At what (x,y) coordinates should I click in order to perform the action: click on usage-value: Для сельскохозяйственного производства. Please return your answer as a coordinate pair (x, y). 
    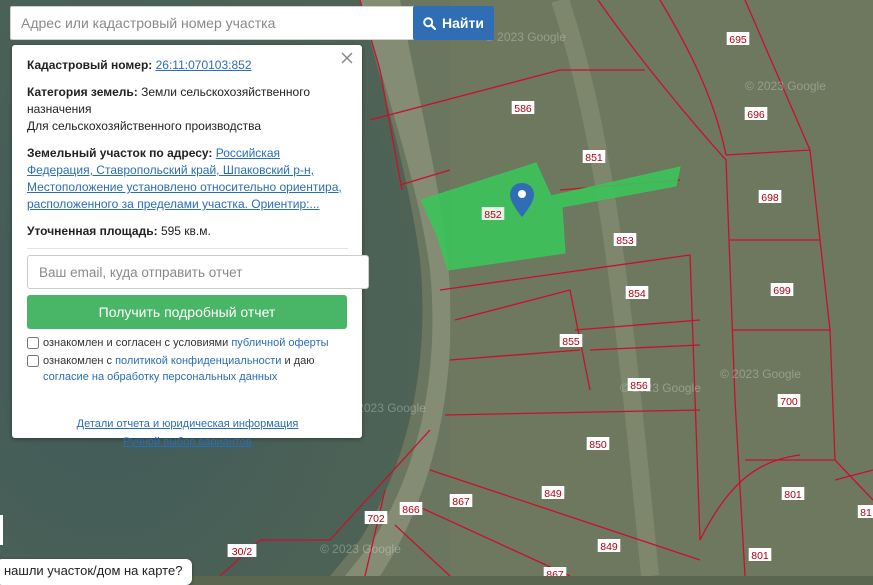
    Looking at the image, I should click on (144, 126).